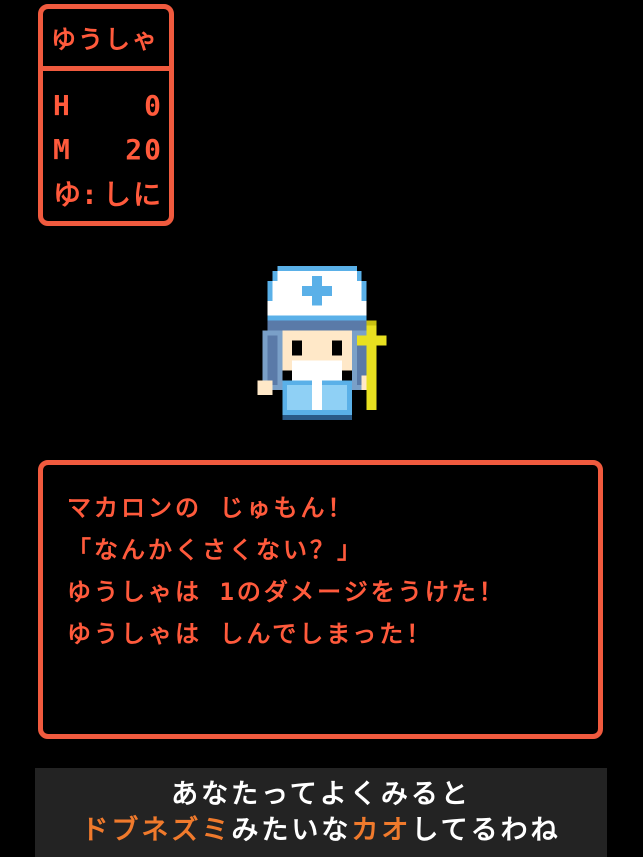  I want to click on condition-value: しに, so click(132, 194).